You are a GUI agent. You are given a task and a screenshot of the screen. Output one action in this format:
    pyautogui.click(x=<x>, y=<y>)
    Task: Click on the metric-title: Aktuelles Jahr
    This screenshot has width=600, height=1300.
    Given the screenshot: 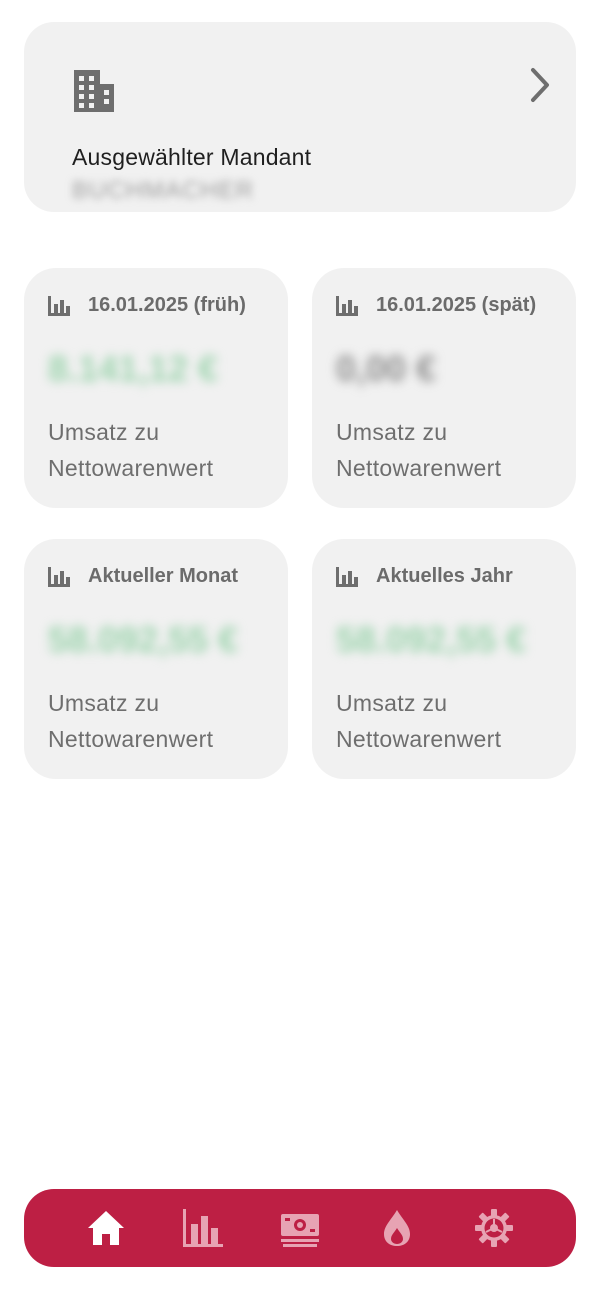 What is the action you would take?
    pyautogui.click(x=444, y=576)
    